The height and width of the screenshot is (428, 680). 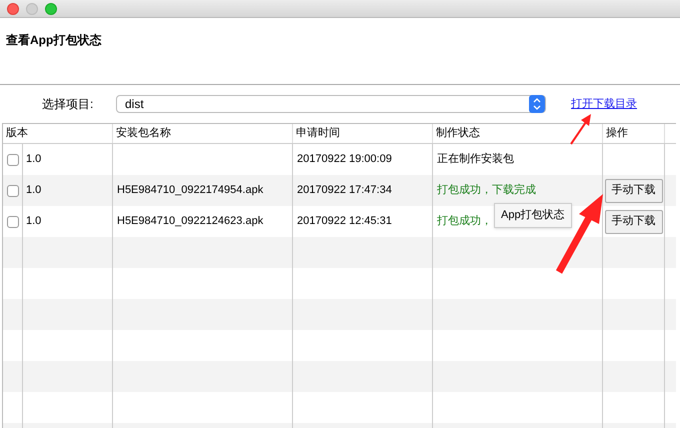 What do you see at coordinates (486, 190) in the screenshot?
I see `status-text: 打包成功，下载完成` at bounding box center [486, 190].